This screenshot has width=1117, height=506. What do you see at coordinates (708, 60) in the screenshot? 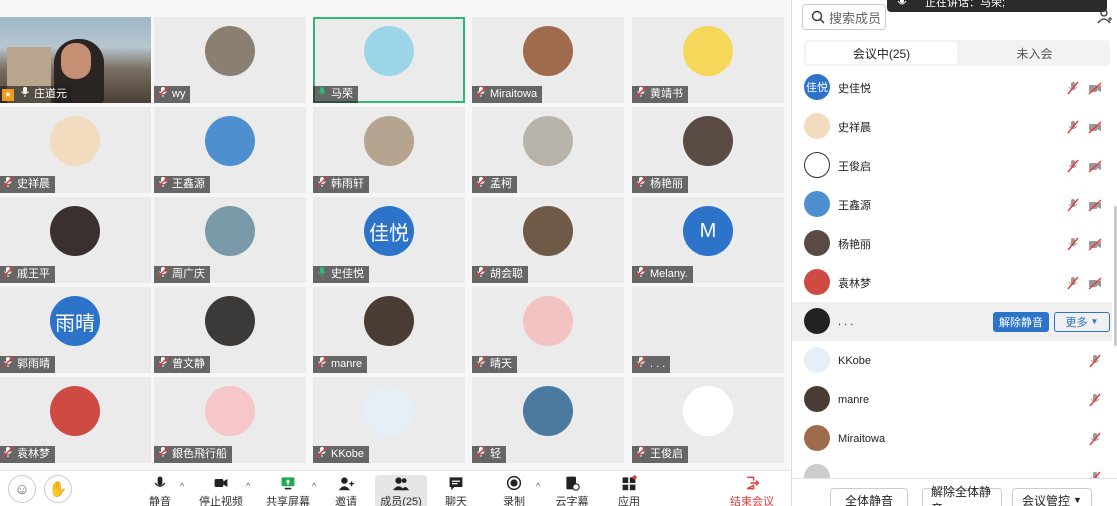
I see `participant-tile: 黄靖书` at bounding box center [708, 60].